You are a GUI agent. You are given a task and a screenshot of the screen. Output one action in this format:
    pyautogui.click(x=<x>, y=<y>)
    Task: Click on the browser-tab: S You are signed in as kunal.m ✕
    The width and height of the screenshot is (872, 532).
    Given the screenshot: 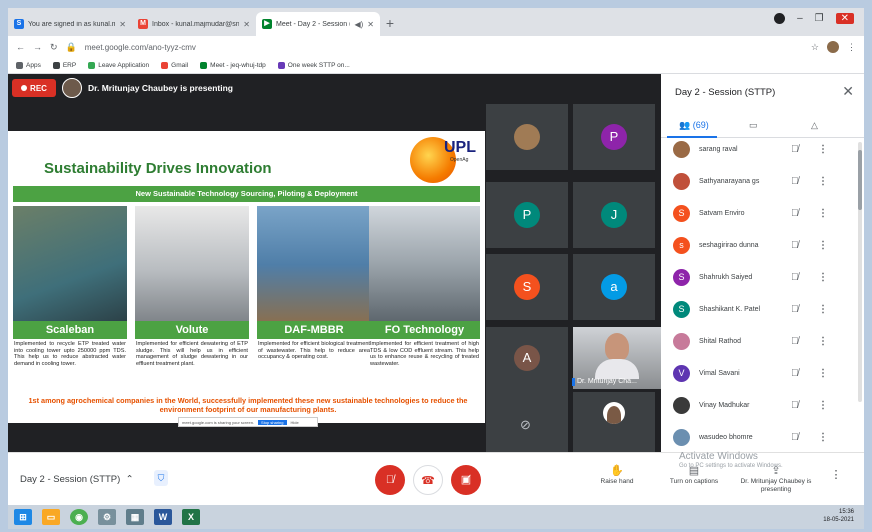 What is the action you would take?
    pyautogui.click(x=70, y=24)
    